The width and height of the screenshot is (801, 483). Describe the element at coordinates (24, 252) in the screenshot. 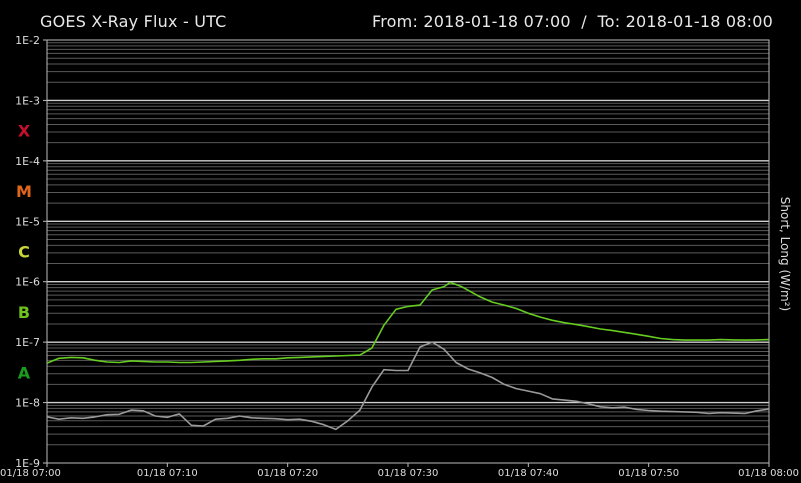

I see `flare-class-C: C` at that location.